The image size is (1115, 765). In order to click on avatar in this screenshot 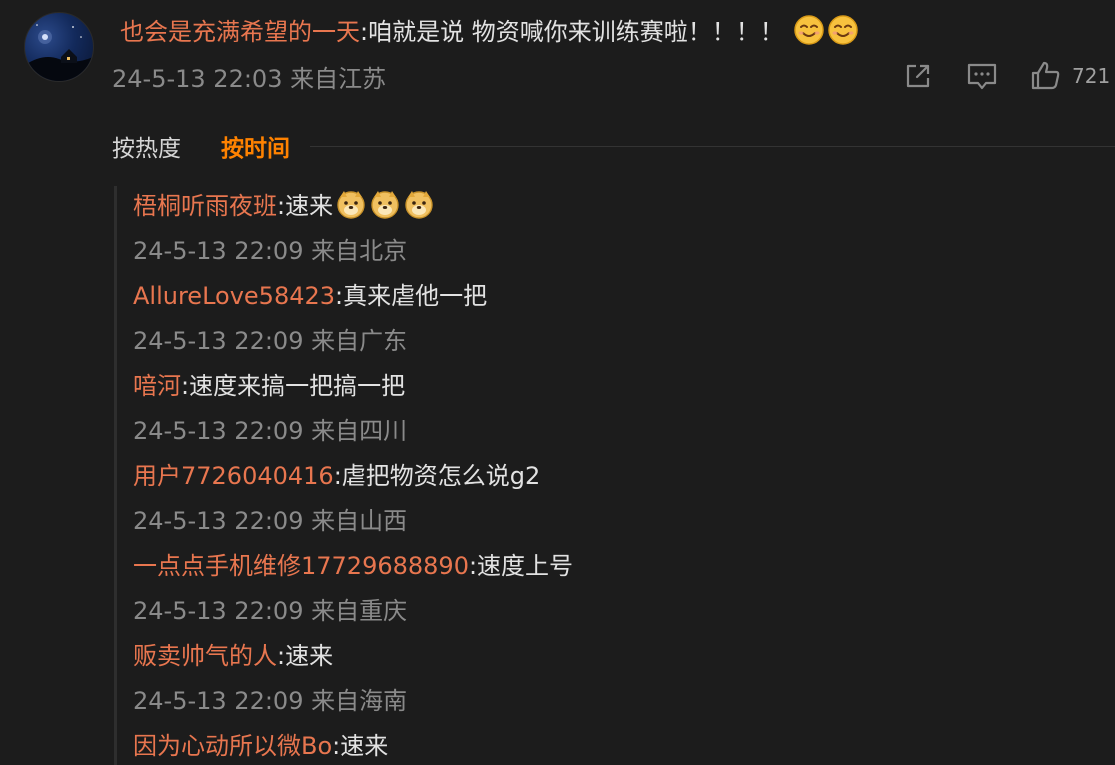, I will do `click(59, 47)`.